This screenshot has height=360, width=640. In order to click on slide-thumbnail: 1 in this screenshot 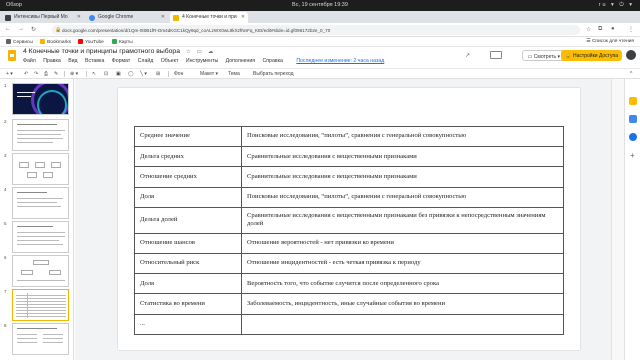, I will do `click(37, 100)`.